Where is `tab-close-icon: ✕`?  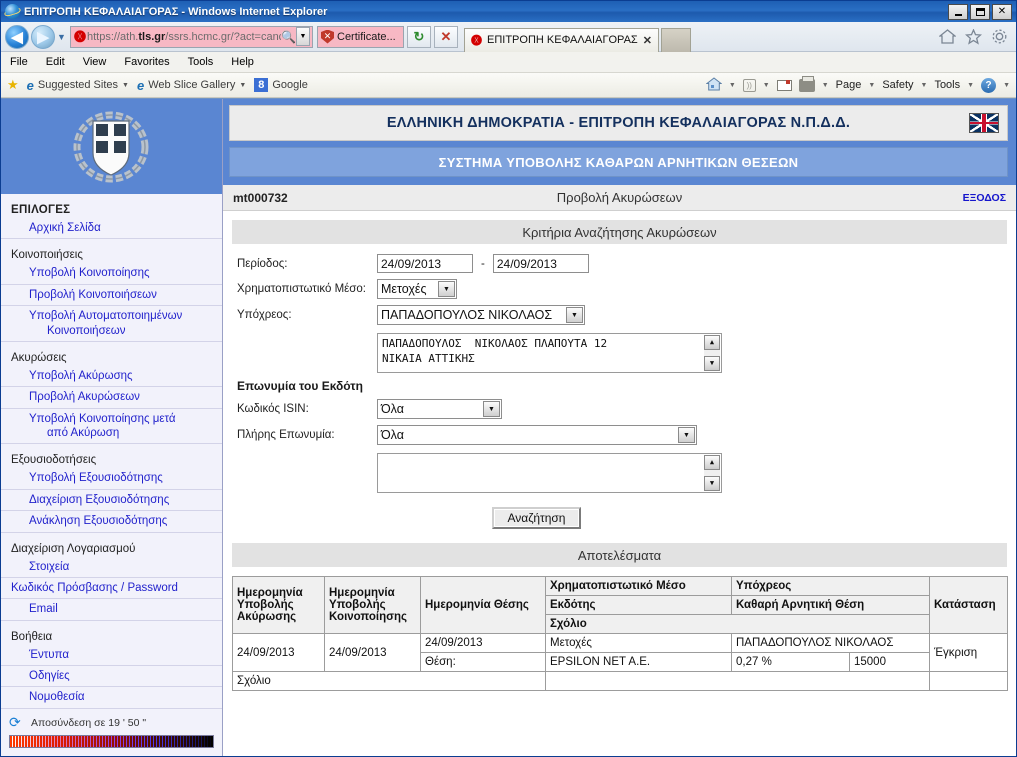 tab-close-icon: ✕ is located at coordinates (647, 40).